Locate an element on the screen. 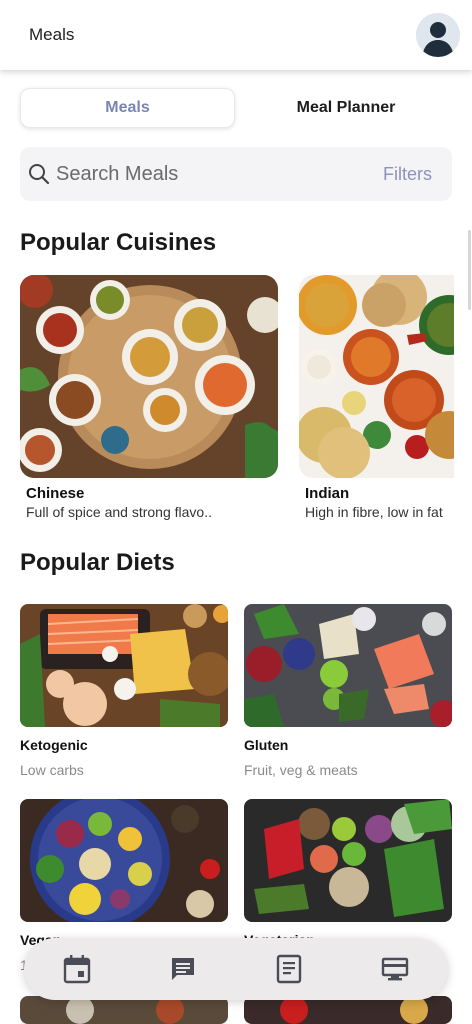 The image size is (472, 1024). indian-food-image is located at coordinates (376, 376).